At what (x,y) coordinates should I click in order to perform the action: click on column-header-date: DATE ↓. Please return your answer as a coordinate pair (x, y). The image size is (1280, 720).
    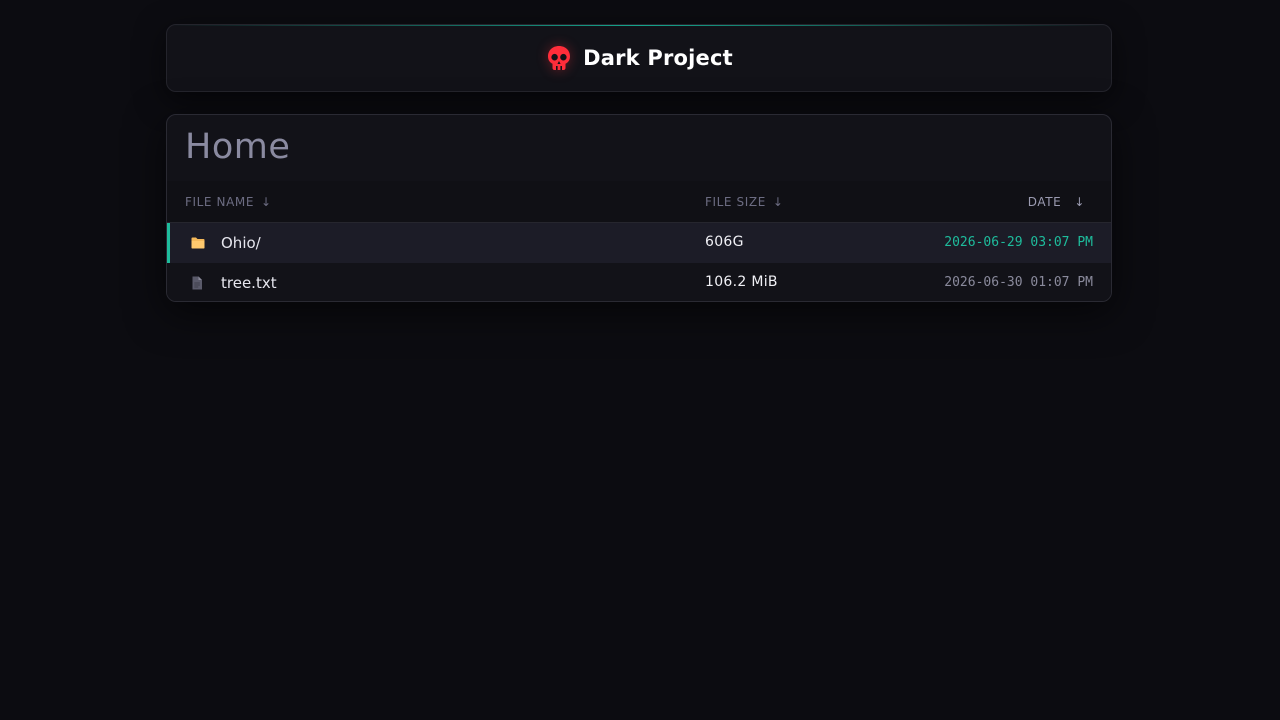
    Looking at the image, I should click on (1056, 202).